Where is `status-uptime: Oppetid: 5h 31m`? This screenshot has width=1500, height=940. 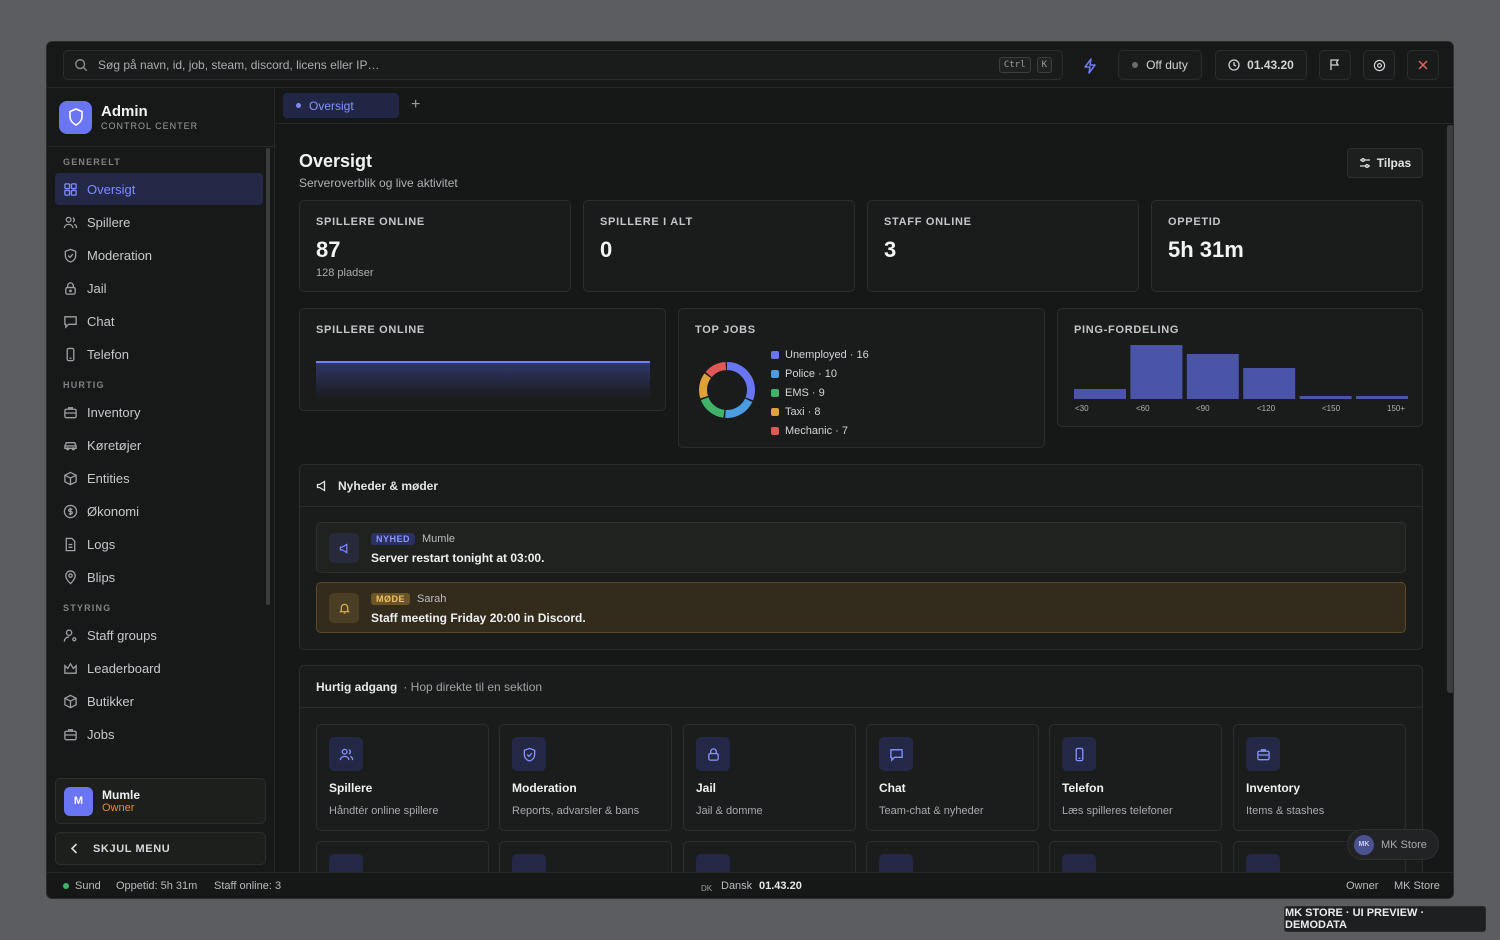 status-uptime: Oppetid: 5h 31m is located at coordinates (157, 886).